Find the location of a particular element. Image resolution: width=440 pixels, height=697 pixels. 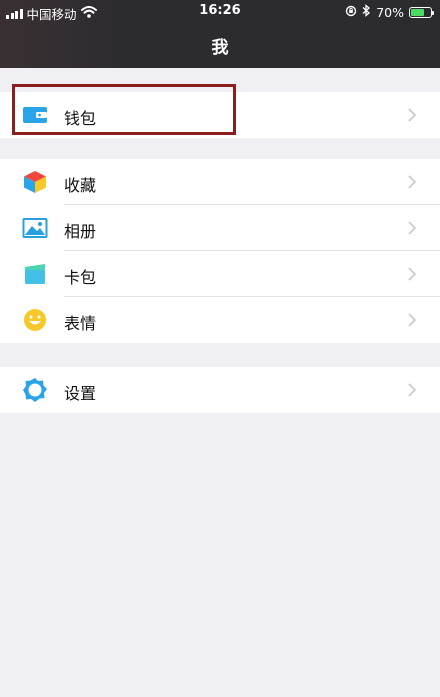

menu-item-card-pack: 卡包 is located at coordinates (220, 274).